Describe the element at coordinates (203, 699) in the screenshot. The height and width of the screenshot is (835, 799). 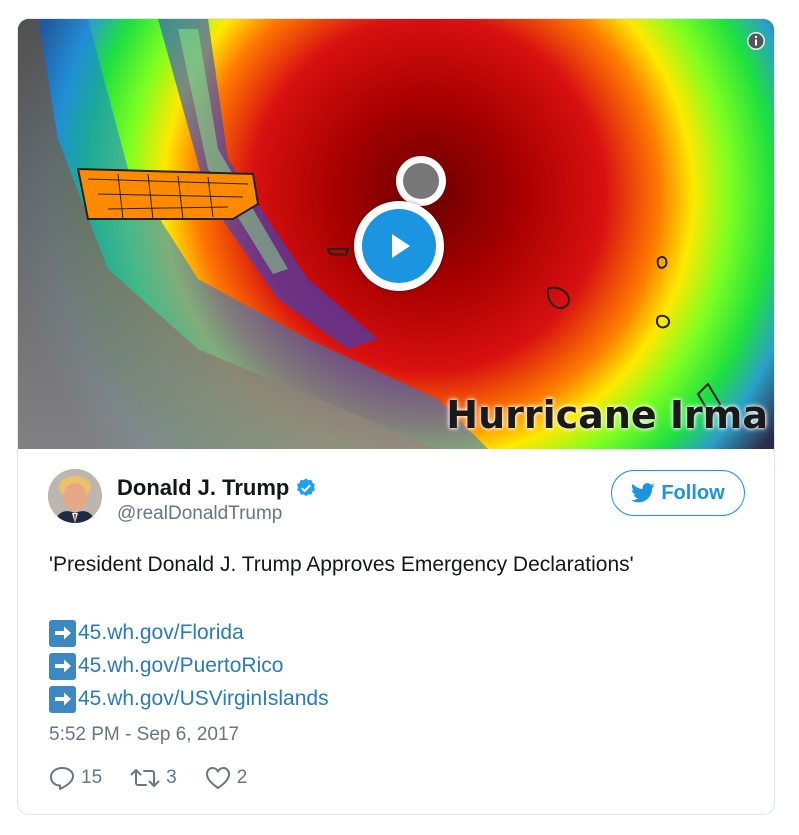
I see `link-us-virgin-islands: 45.wh.gov/USVirginIslands` at that location.